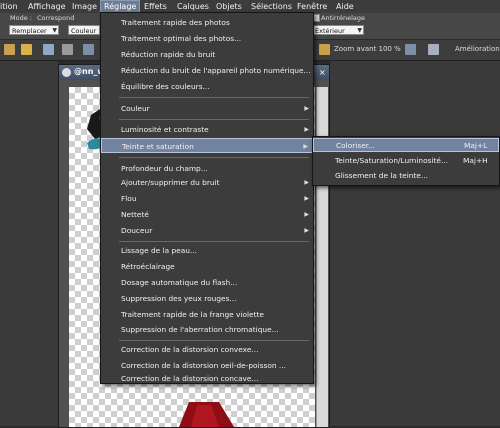  Describe the element at coordinates (135, 108) in the screenshot. I see `menu-item-label: Couleur` at that location.